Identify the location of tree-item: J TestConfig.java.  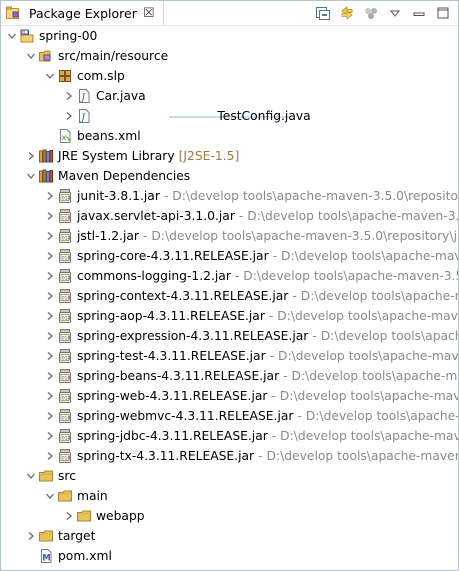
(229, 116).